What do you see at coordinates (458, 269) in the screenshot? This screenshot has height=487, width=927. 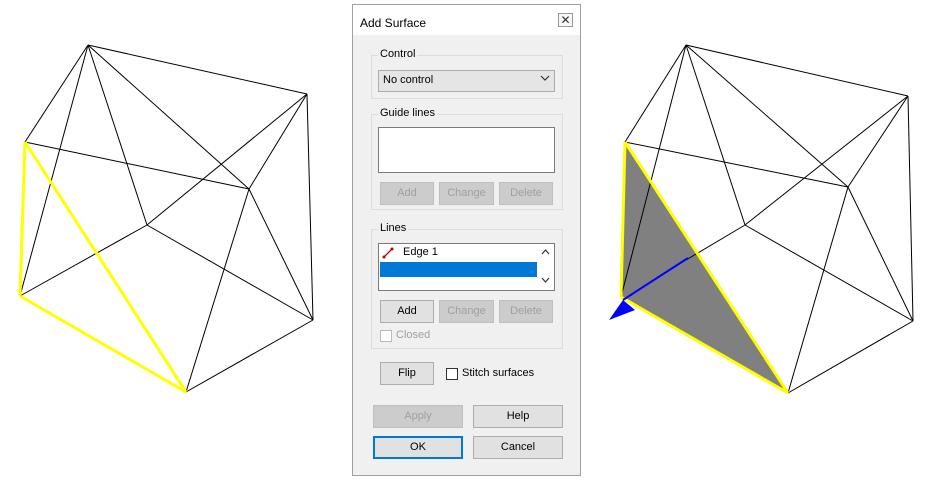 I see `selected-list-row` at bounding box center [458, 269].